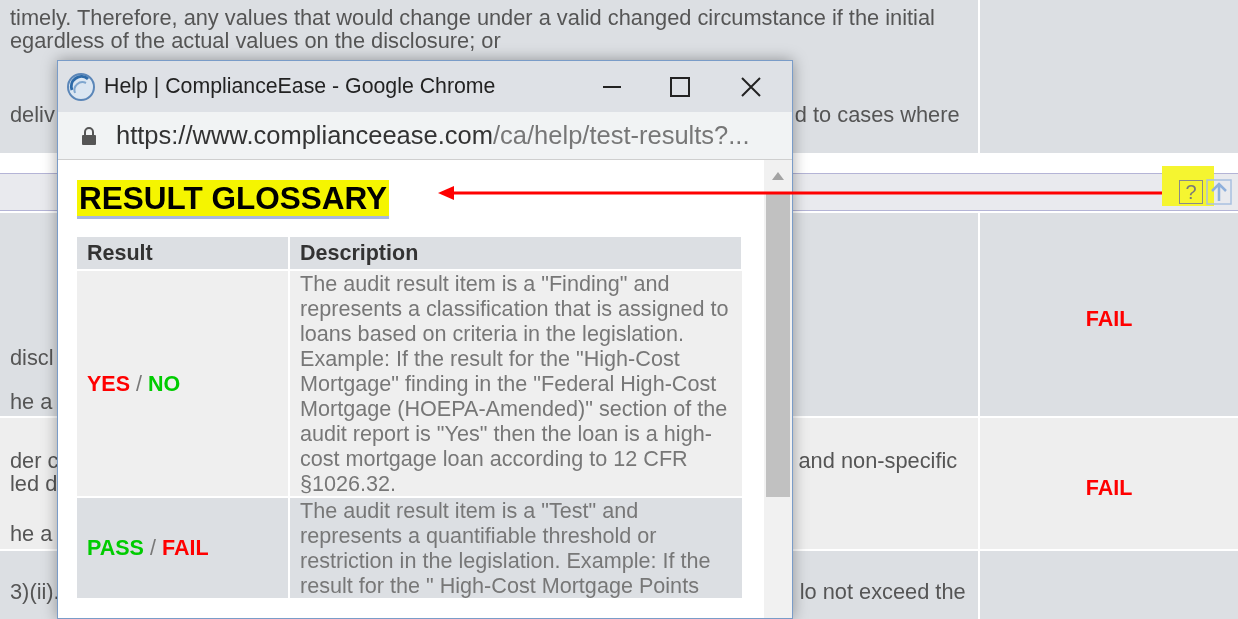 This screenshot has height=619, width=1238. What do you see at coordinates (877, 114) in the screenshot?
I see `body-text: d to cases where` at bounding box center [877, 114].